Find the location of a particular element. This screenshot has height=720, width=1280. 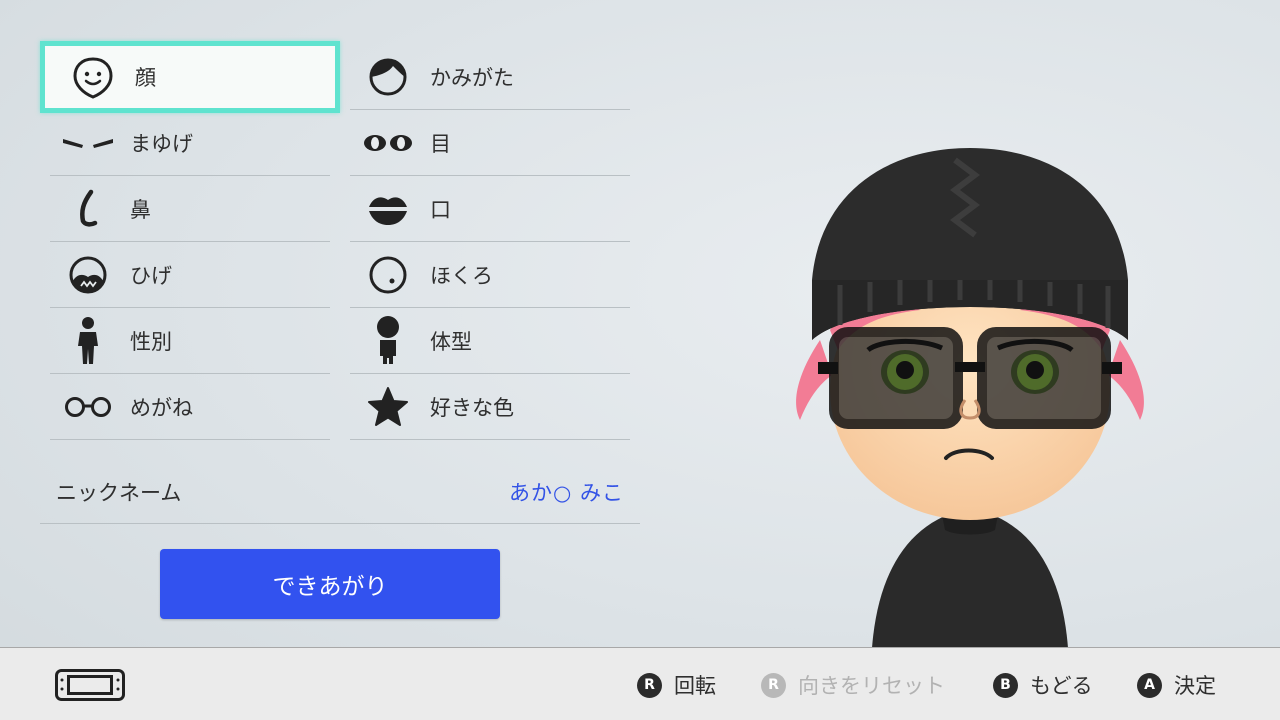

menu-item-beard: ひげ is located at coordinates (190, 275).